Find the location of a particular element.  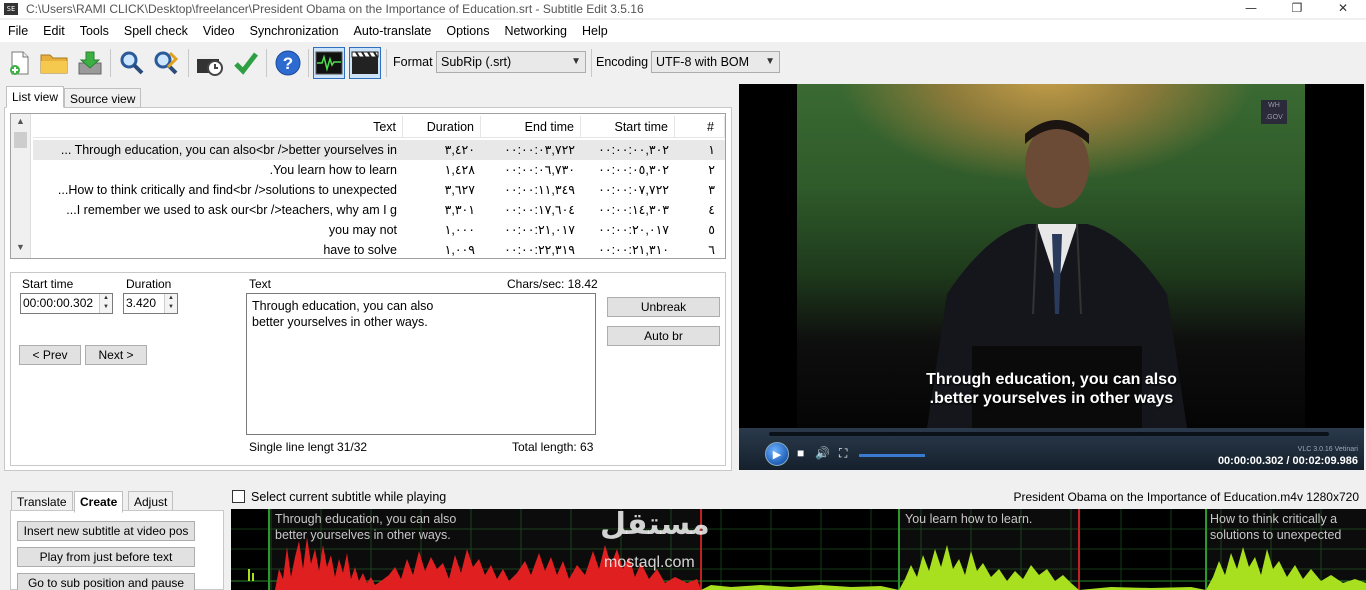

start-time-input: 00:00:00.302 ▲ ▼ is located at coordinates (66, 303).